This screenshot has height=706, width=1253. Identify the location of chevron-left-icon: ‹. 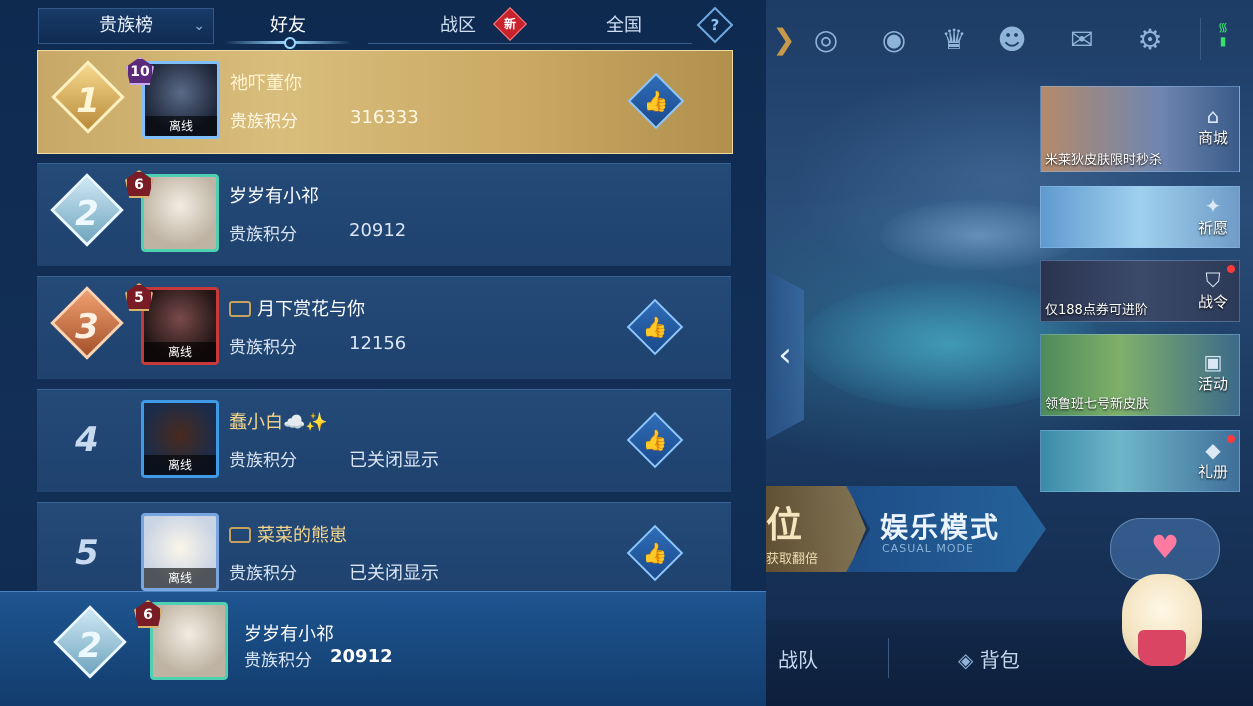
(785, 355).